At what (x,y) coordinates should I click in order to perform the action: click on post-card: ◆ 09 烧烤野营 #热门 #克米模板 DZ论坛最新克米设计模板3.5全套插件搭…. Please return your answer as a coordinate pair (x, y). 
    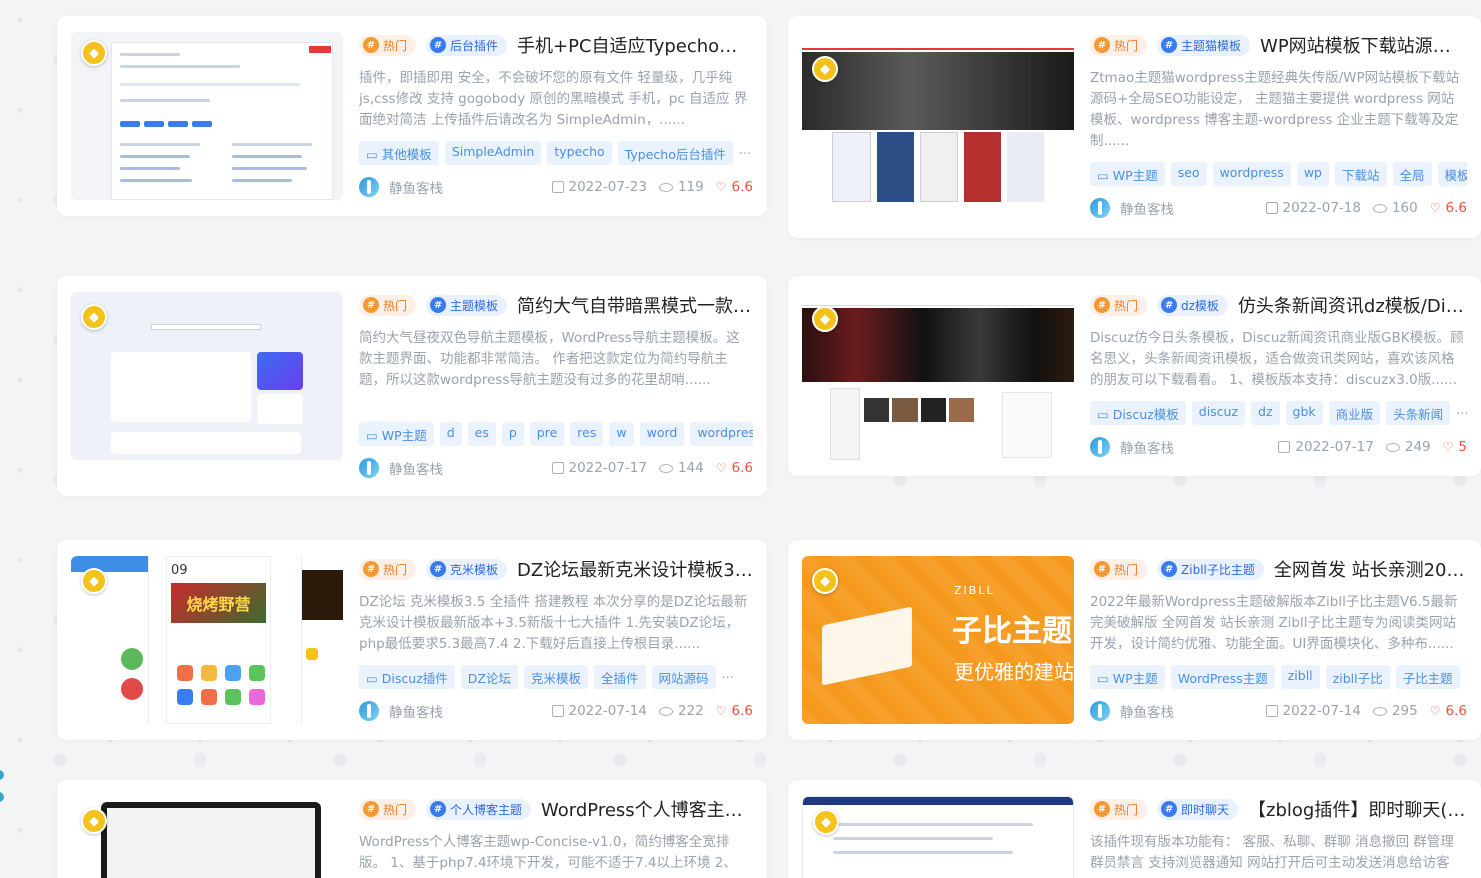
    Looking at the image, I should click on (412, 640).